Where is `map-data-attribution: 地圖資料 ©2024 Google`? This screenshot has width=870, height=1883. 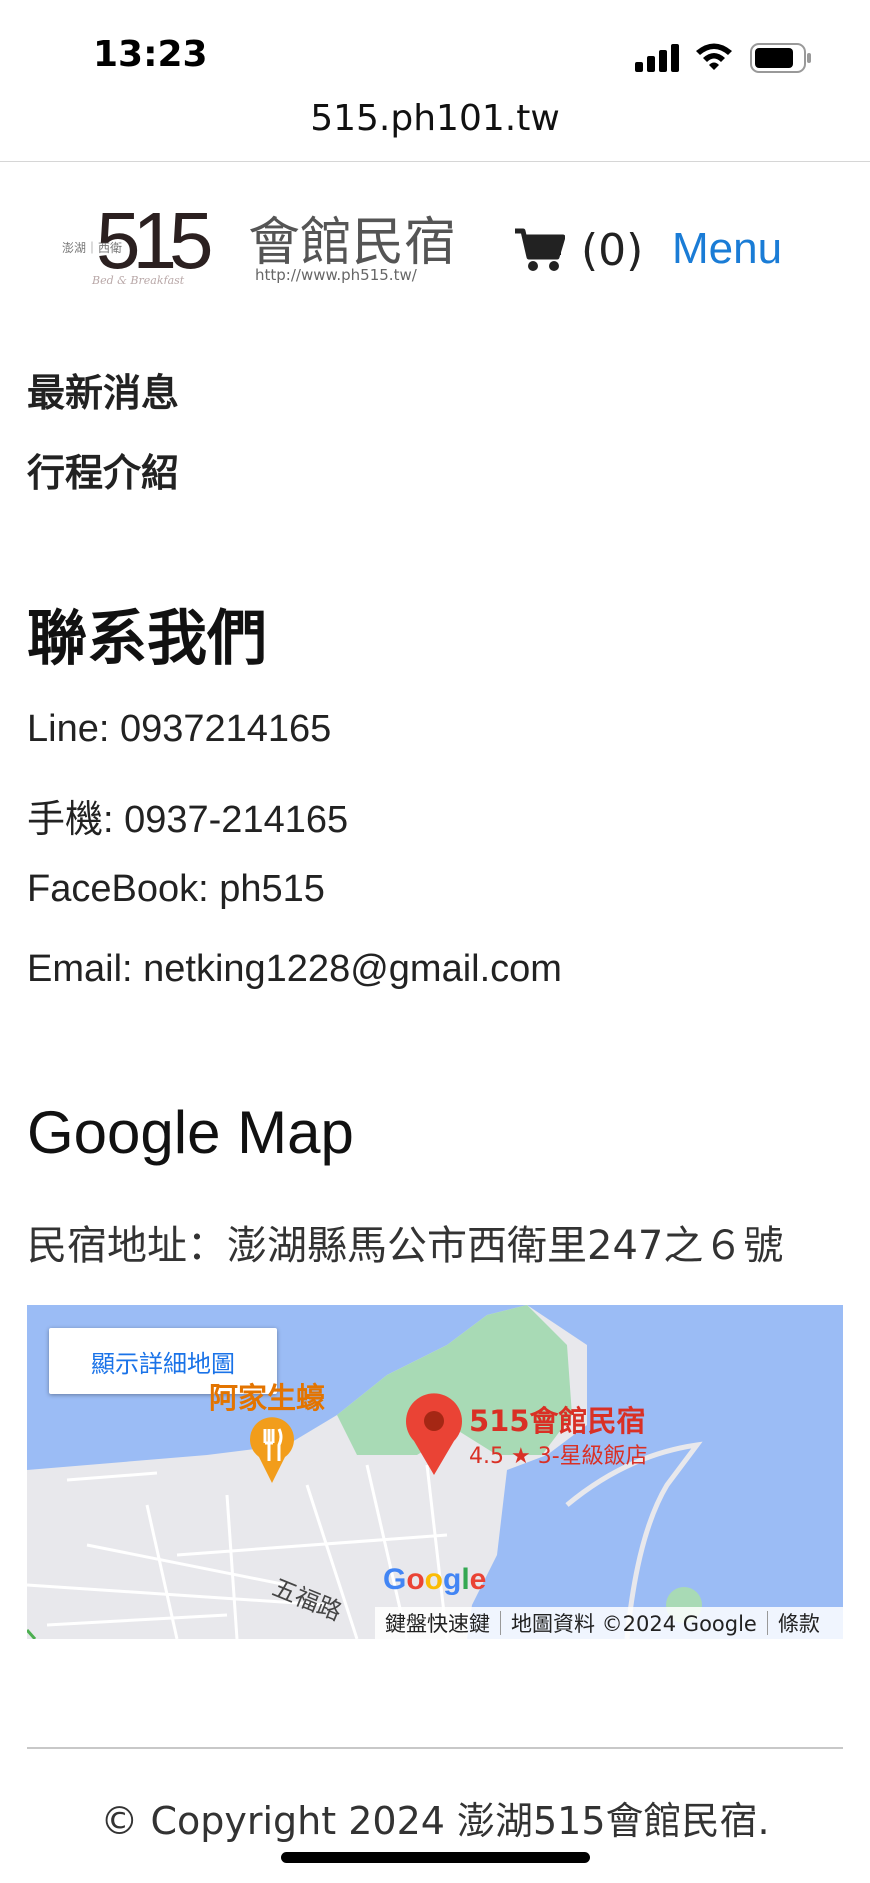 map-data-attribution: 地圖資料 ©2024 Google is located at coordinates (634, 1624).